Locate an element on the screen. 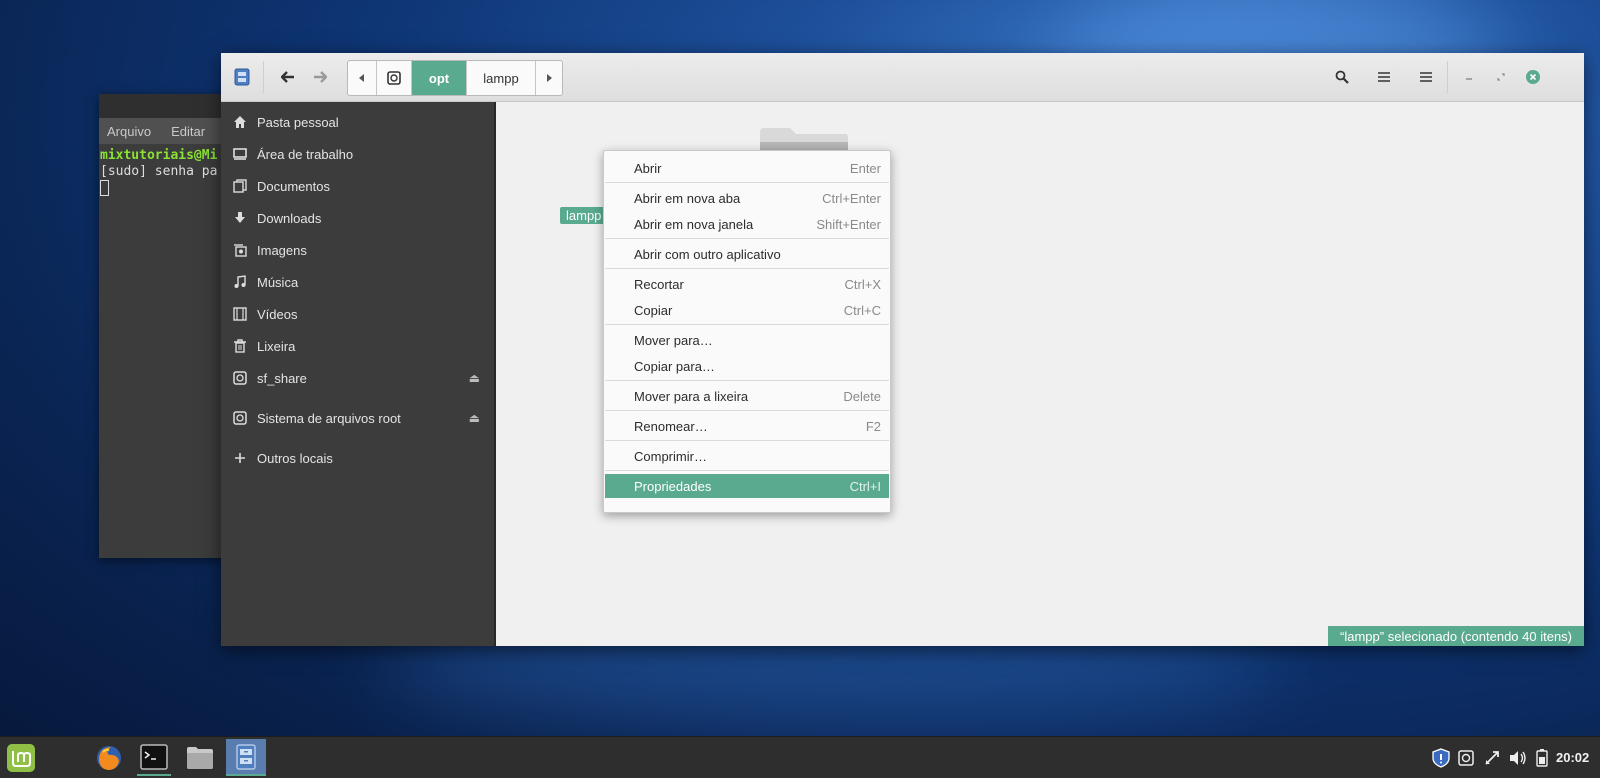 Image resolution: width=1600 pixels, height=778 pixels. path-scroll-right-button is located at coordinates (549, 78).